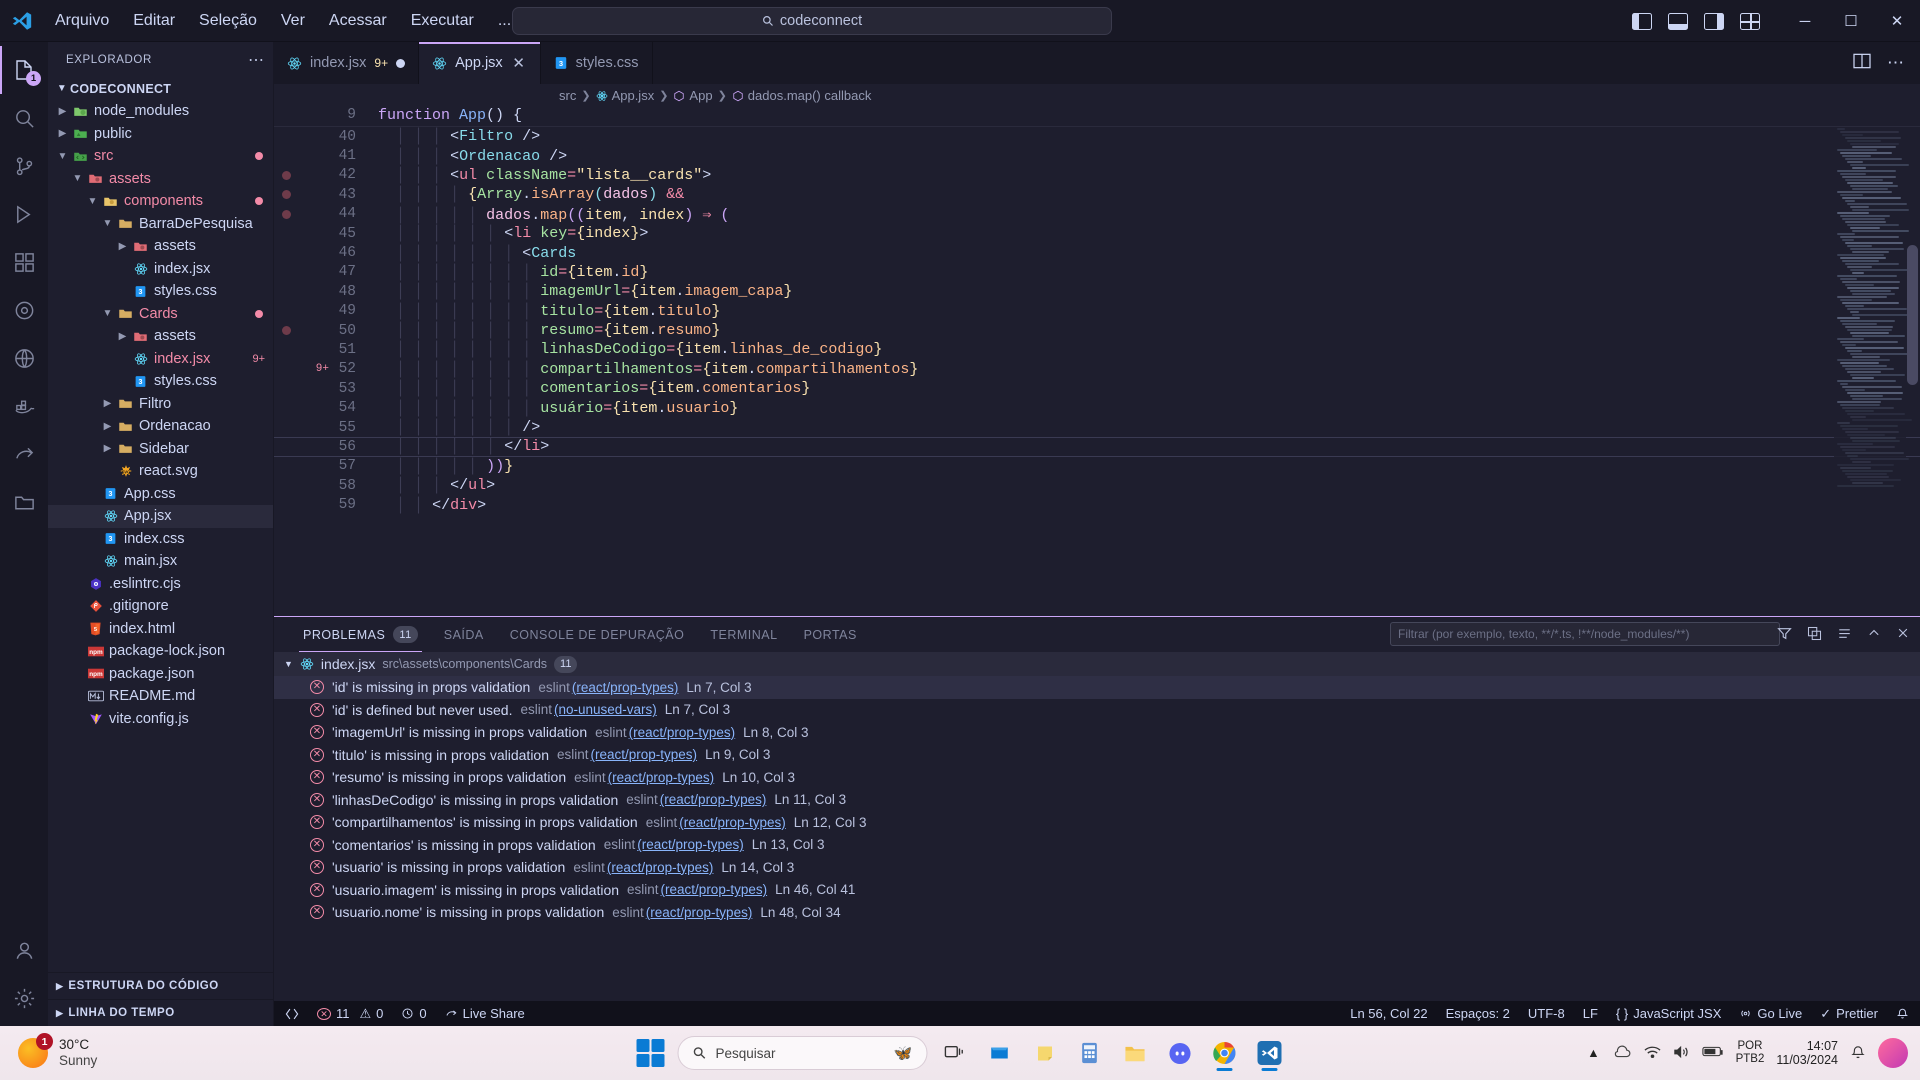  I want to click on close-panel-icon, so click(1903, 634).